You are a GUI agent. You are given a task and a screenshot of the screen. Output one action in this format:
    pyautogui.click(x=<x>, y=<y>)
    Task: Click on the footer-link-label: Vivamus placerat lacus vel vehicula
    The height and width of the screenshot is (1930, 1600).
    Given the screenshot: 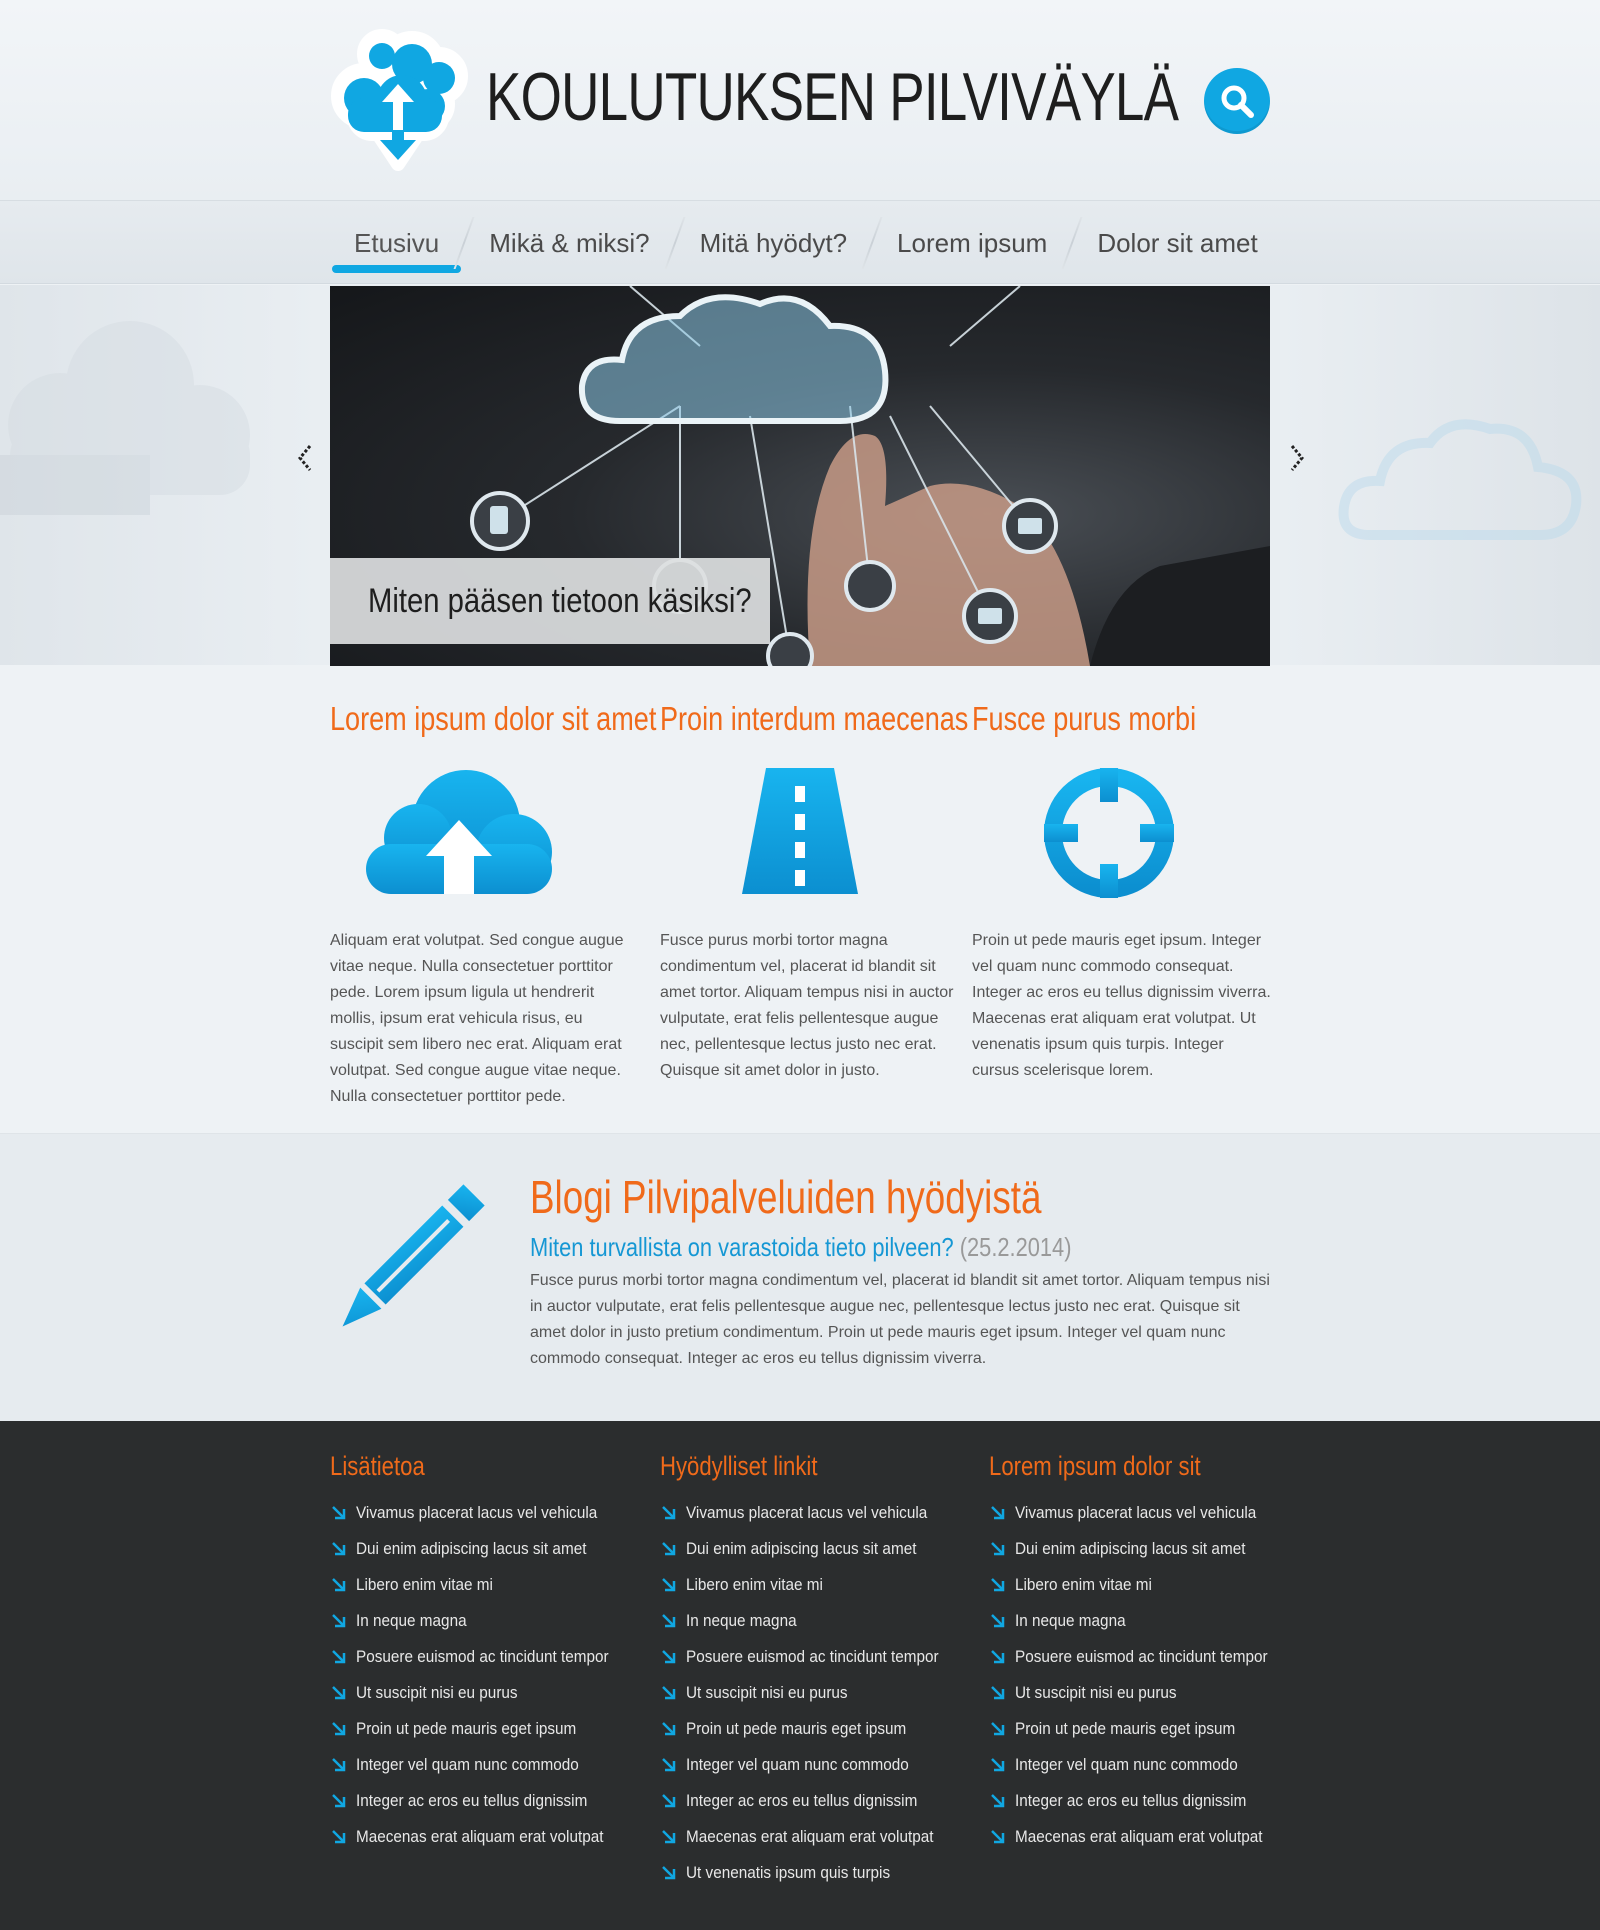 What is the action you would take?
    pyautogui.click(x=1136, y=1512)
    